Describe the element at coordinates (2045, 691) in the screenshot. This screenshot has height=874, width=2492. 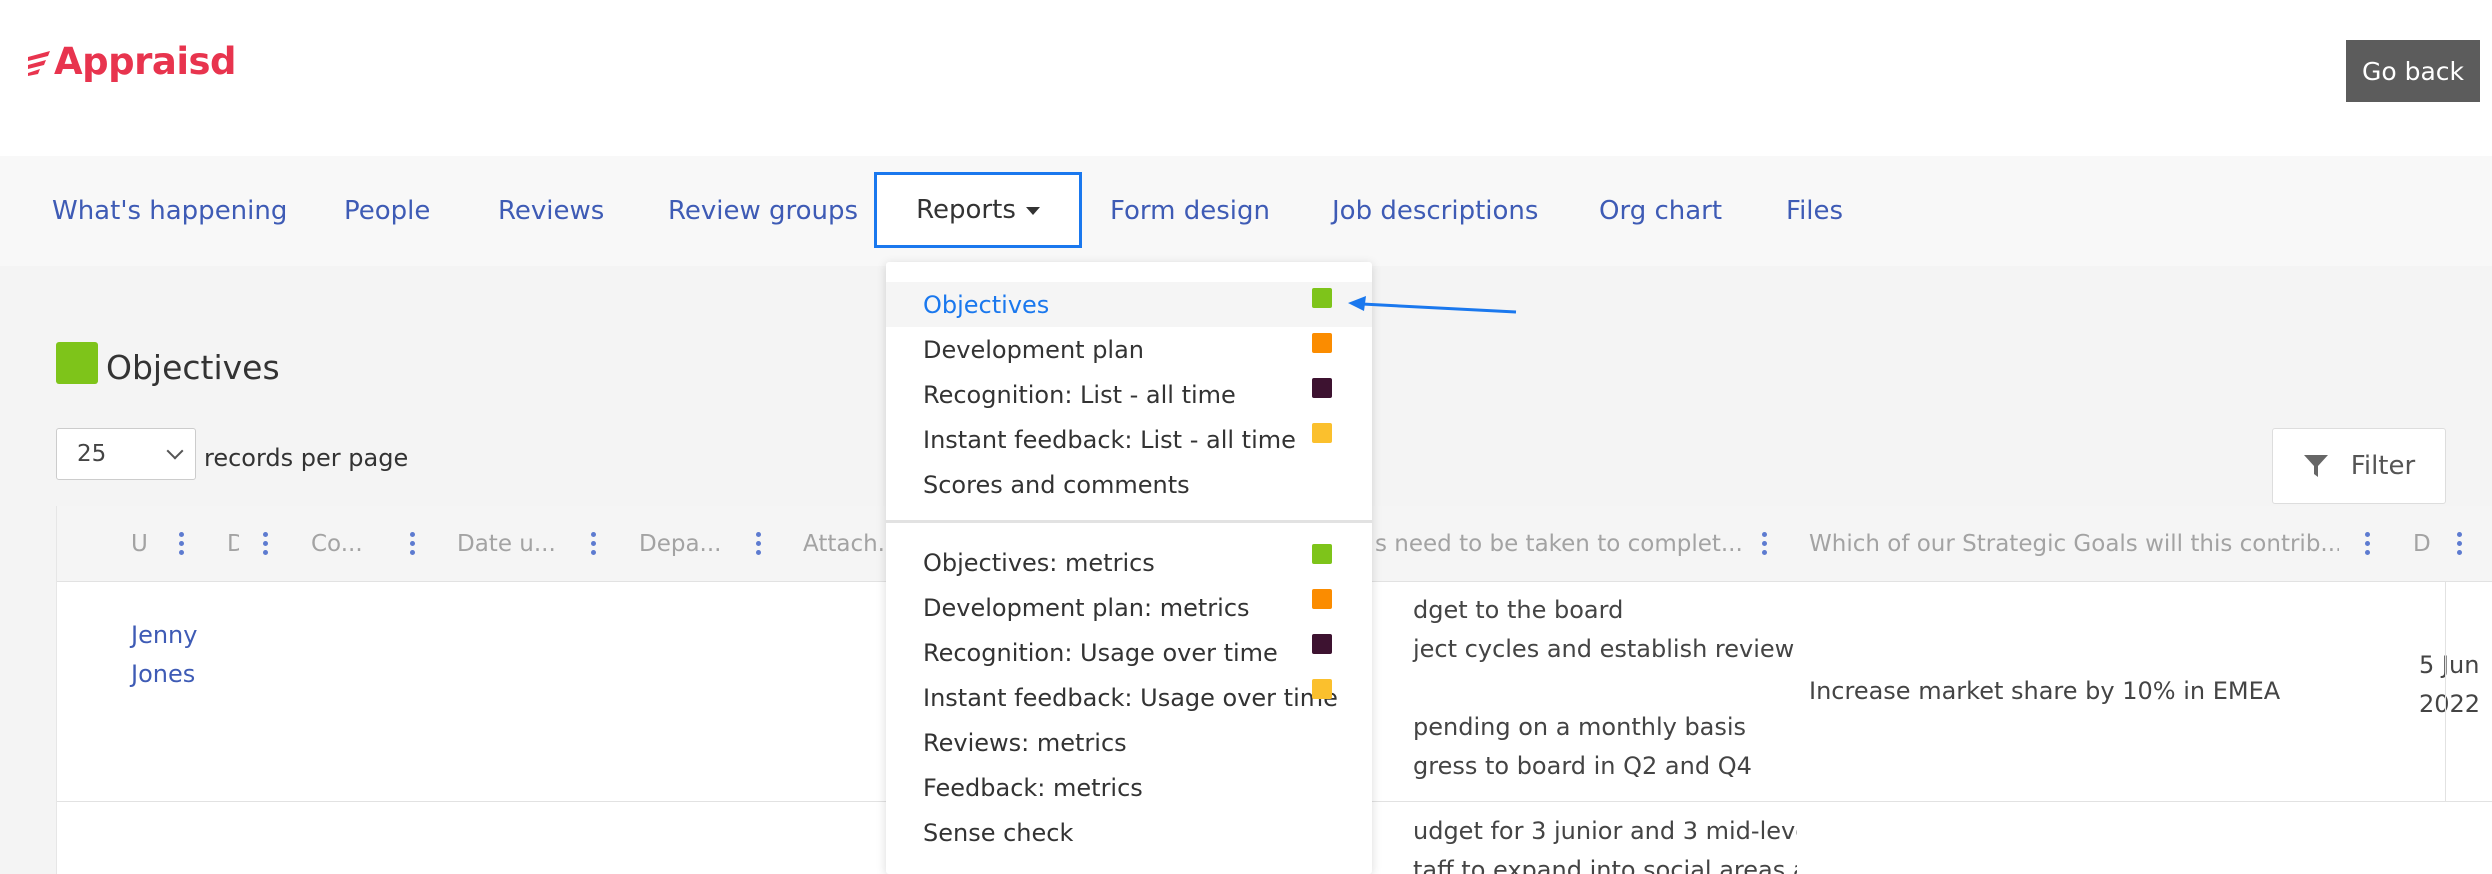
I see `strategic-goal-cell: Increase market share by 10% in EMEA` at that location.